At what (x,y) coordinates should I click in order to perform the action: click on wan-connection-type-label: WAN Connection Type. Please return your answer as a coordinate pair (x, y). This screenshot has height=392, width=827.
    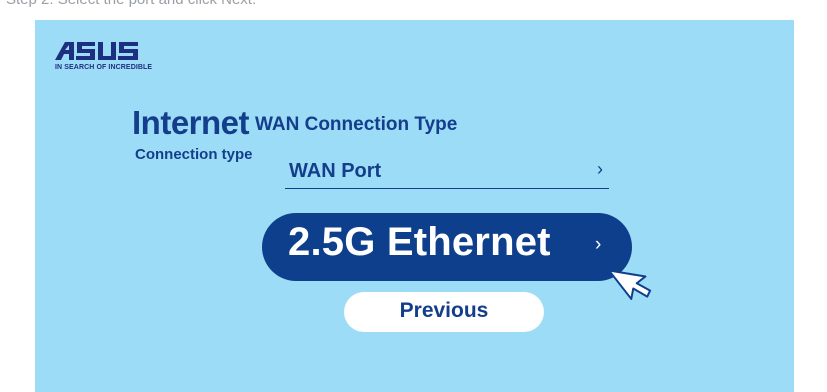
    Looking at the image, I should click on (356, 124).